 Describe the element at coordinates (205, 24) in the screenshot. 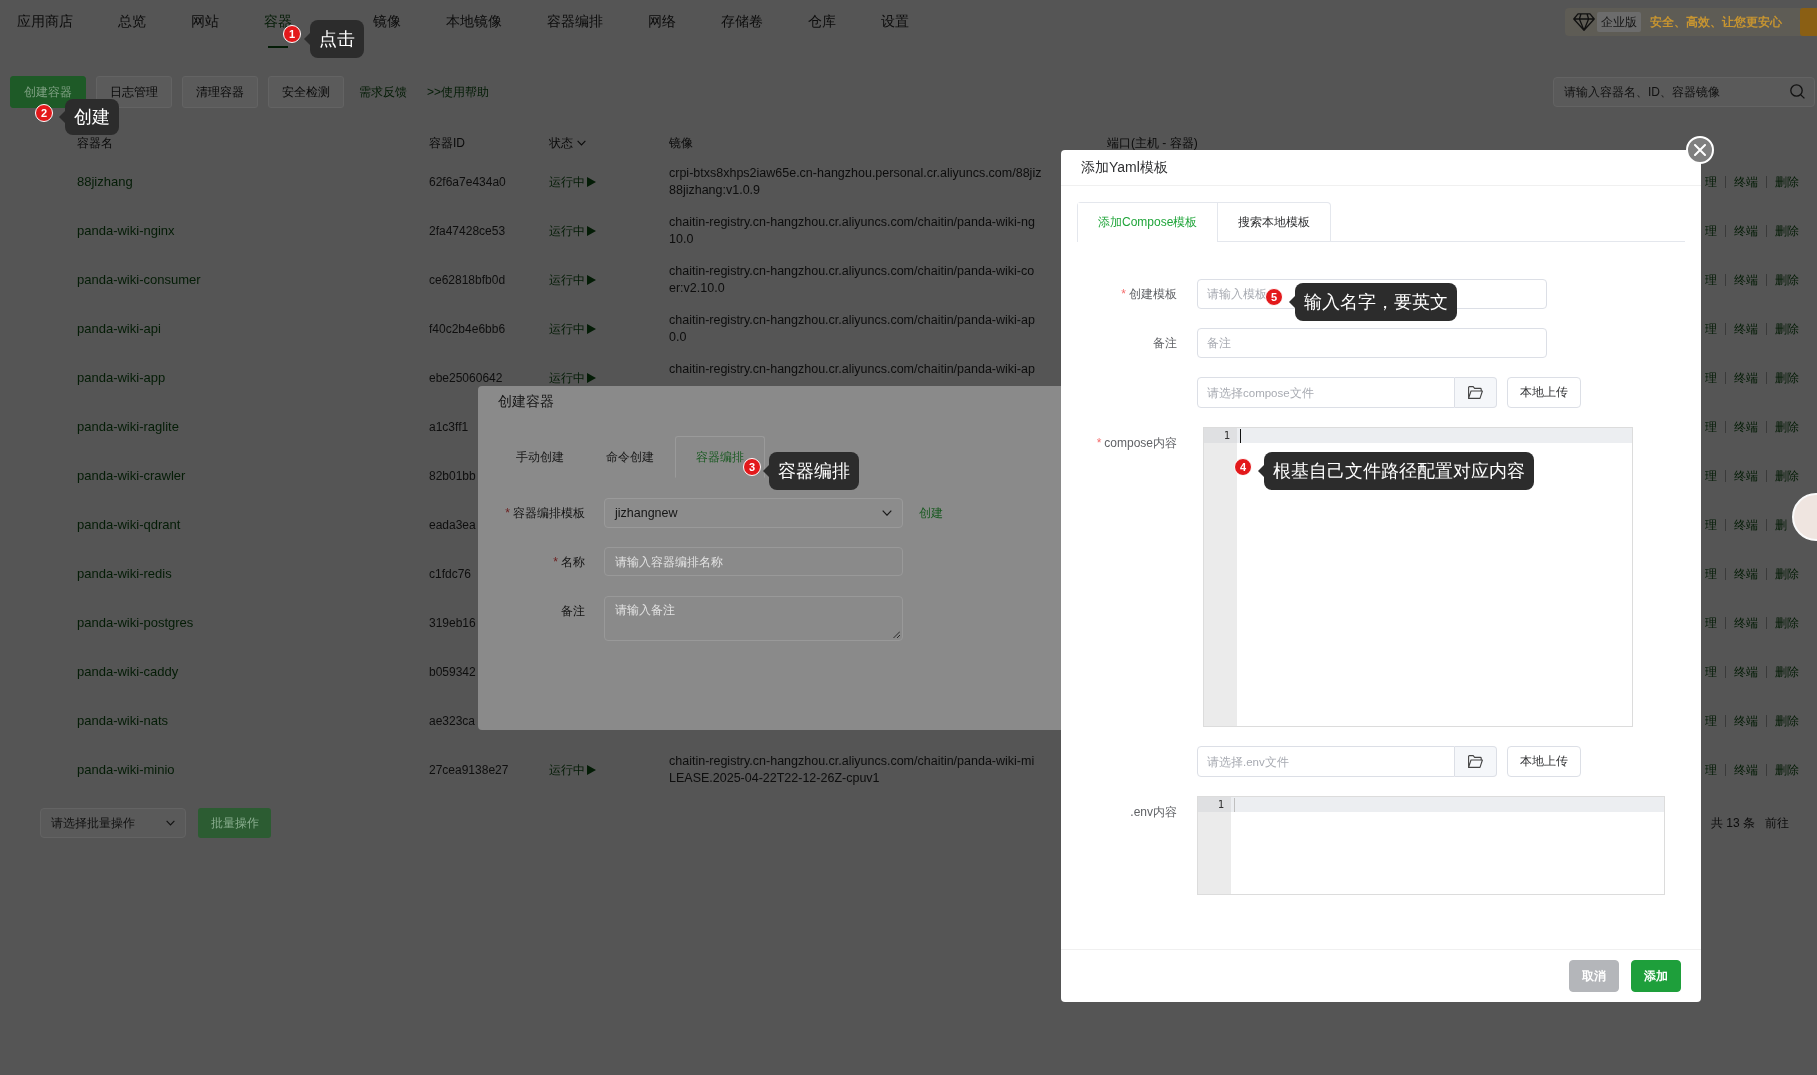

I see `nav-tab: 网站` at that location.